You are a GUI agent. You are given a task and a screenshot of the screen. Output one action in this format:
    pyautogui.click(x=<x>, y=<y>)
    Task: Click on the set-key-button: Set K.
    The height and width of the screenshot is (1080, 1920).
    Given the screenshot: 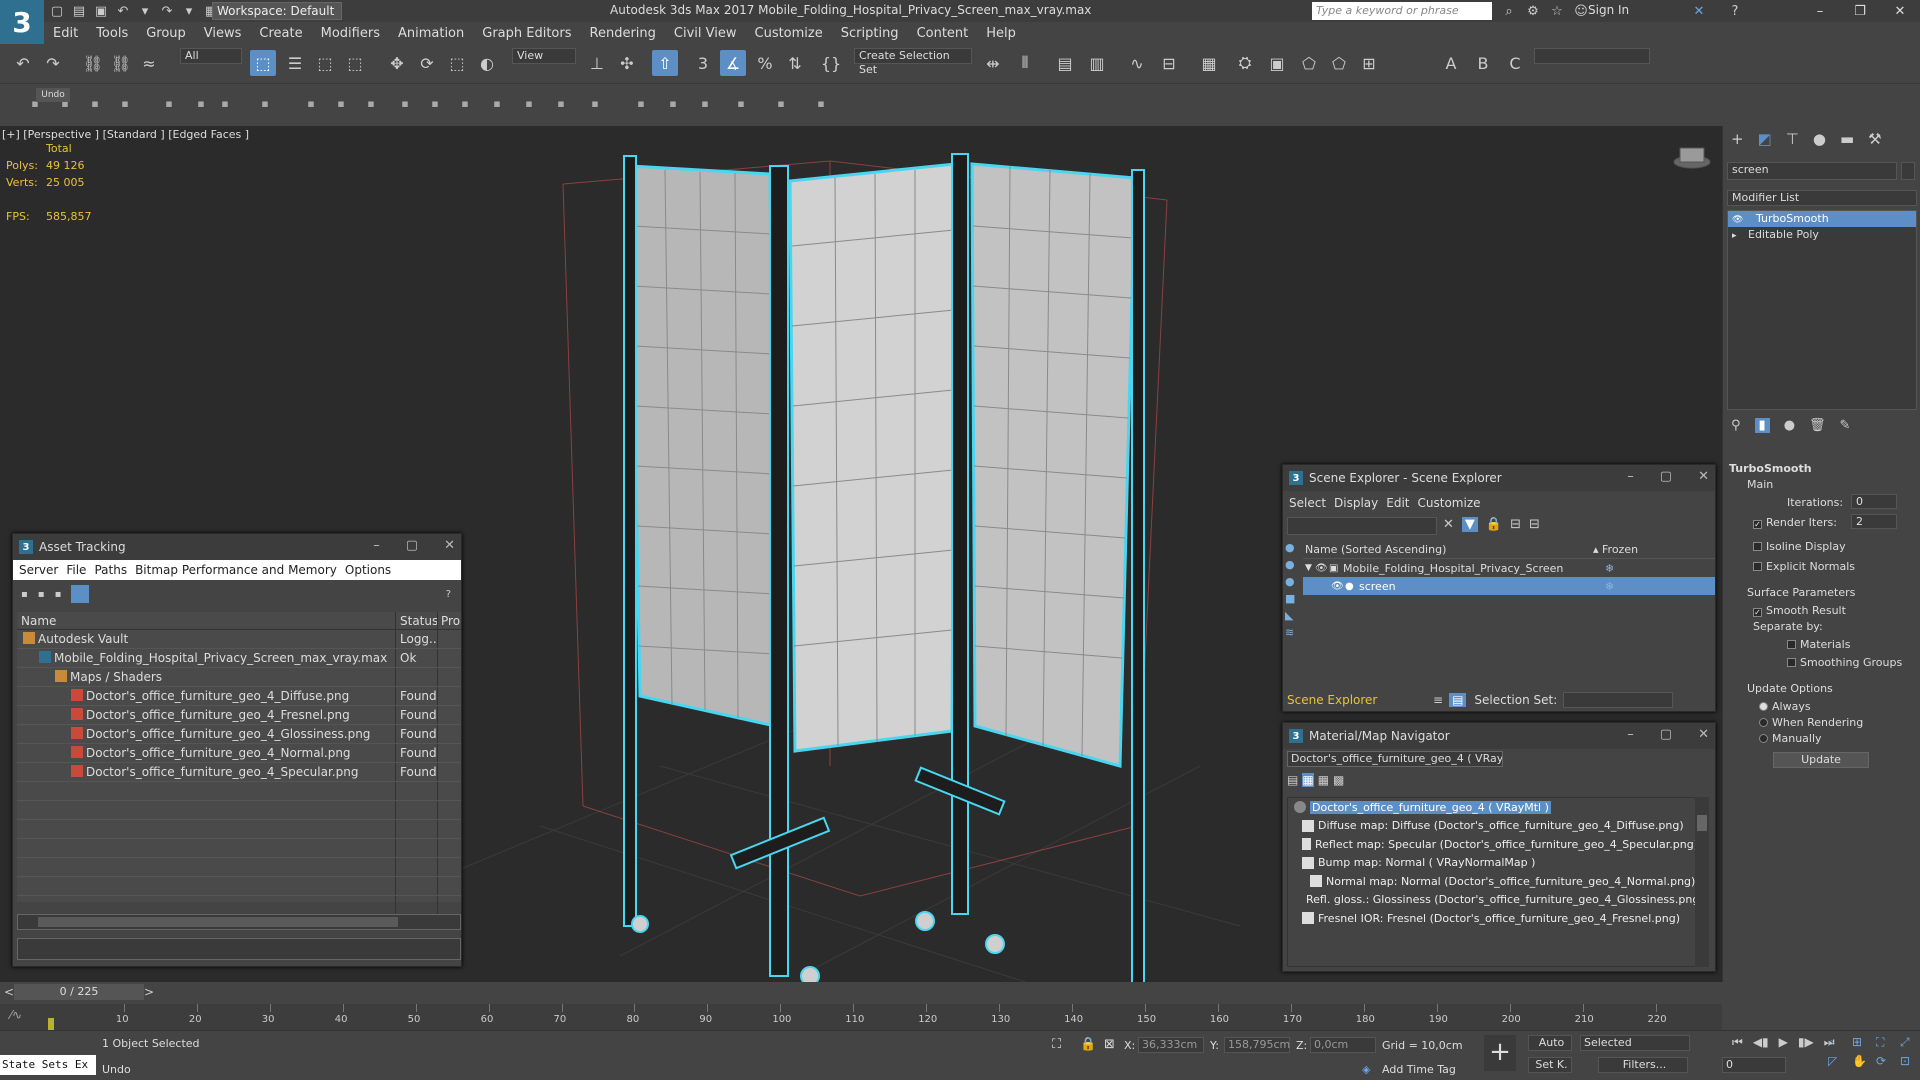 What is the action you would take?
    pyautogui.click(x=1550, y=1065)
    